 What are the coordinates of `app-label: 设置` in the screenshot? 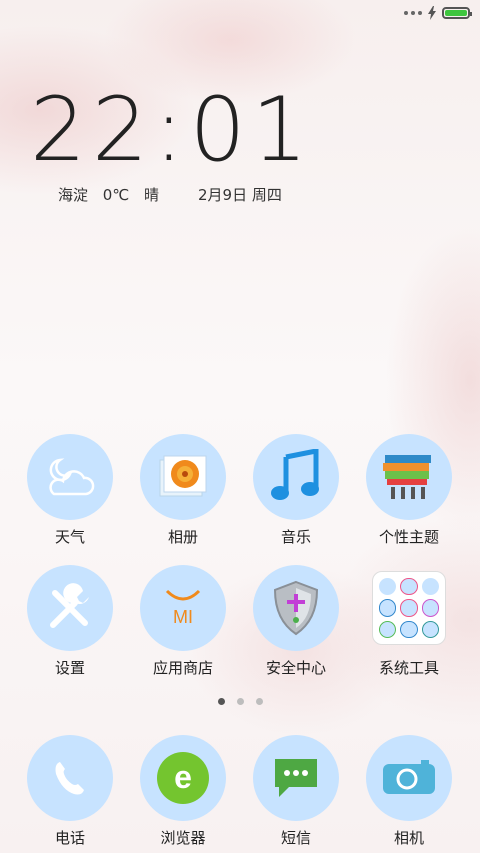 It's located at (69, 668).